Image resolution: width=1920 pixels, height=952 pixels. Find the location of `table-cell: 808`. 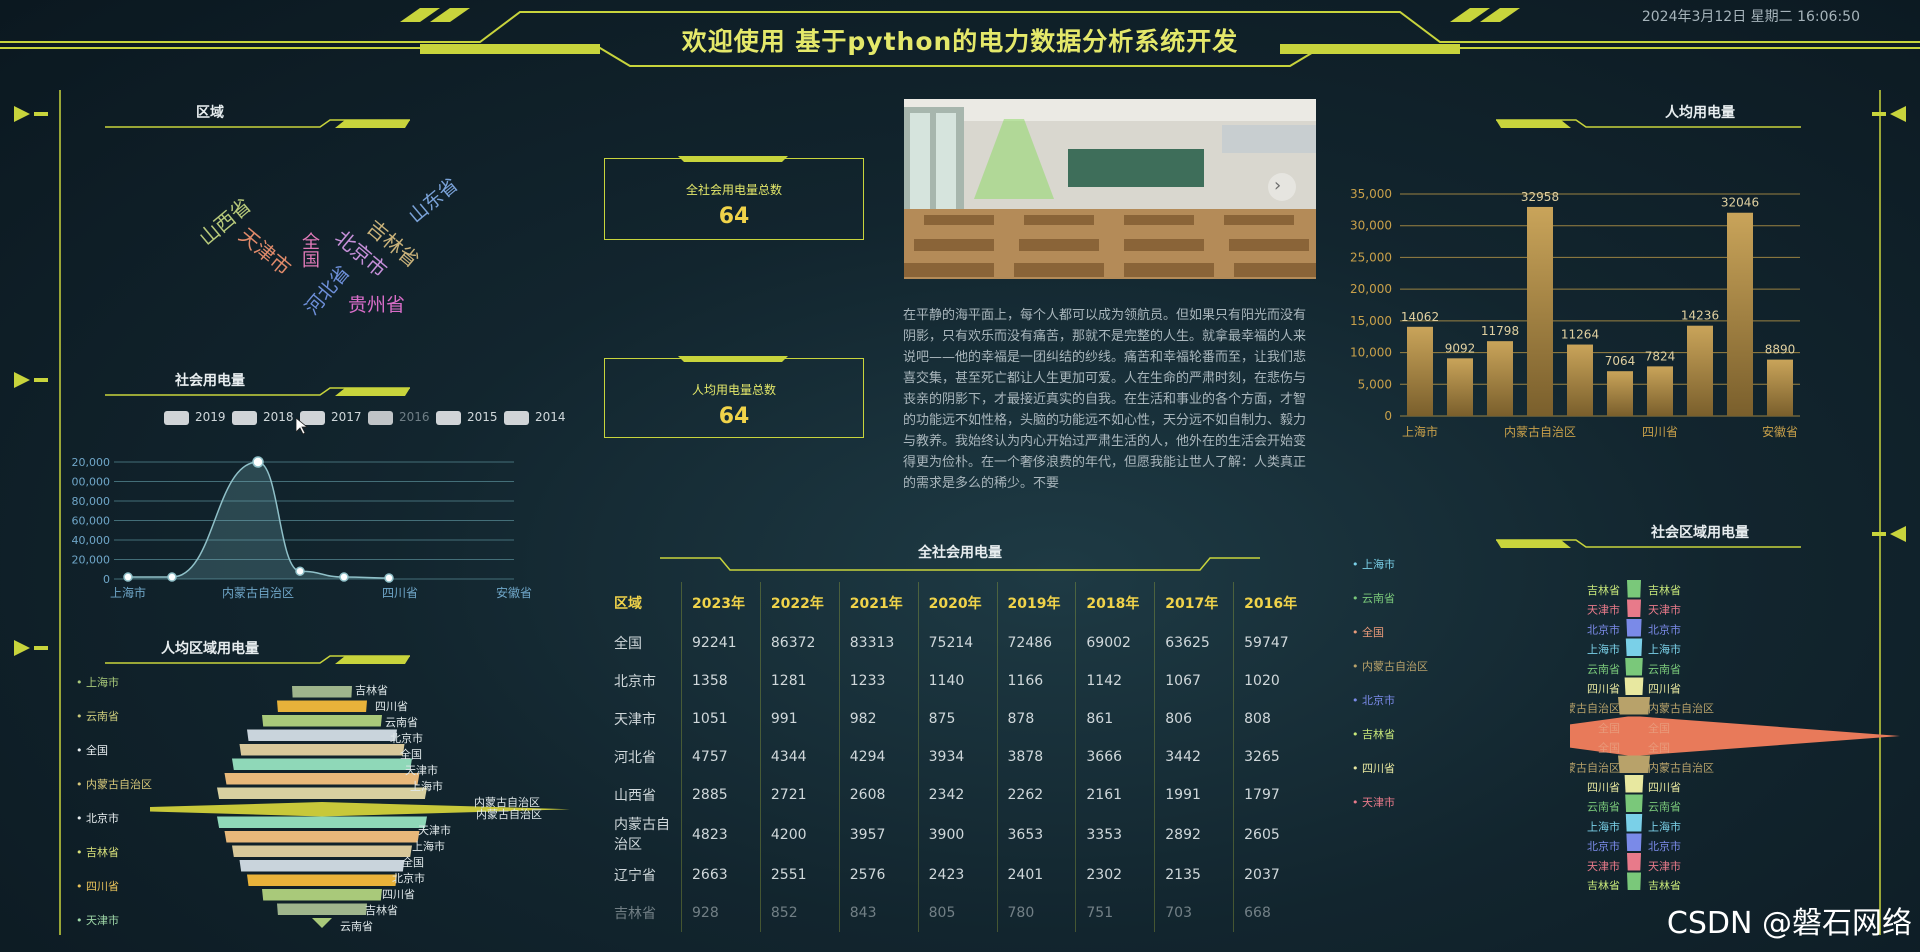

table-cell: 808 is located at coordinates (1272, 719).